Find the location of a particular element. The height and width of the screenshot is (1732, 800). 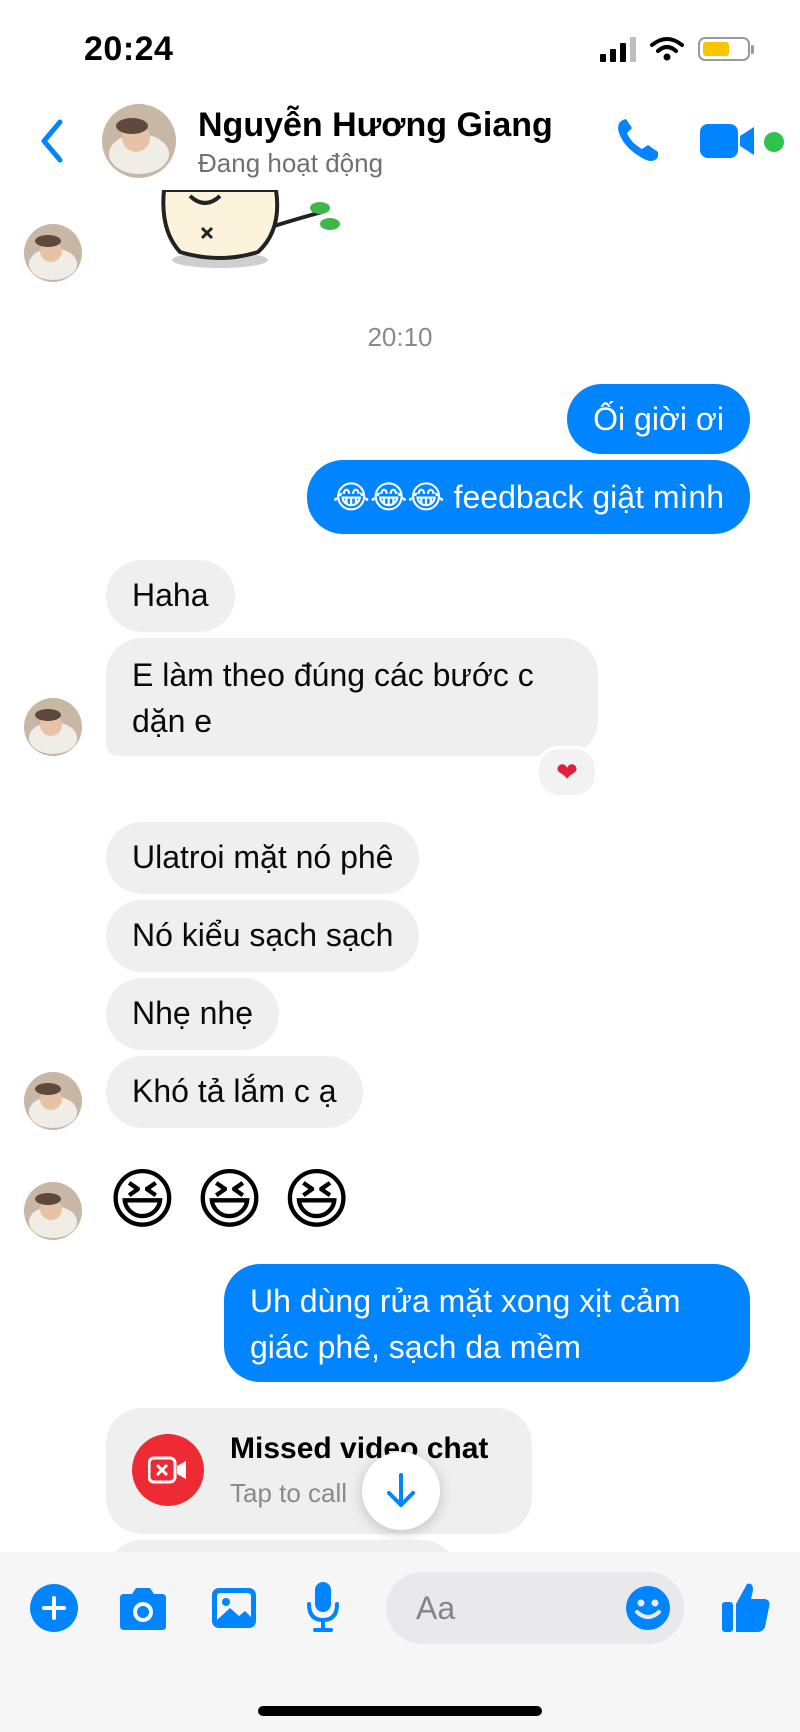

timestamp: 20:10 is located at coordinates (400, 337).